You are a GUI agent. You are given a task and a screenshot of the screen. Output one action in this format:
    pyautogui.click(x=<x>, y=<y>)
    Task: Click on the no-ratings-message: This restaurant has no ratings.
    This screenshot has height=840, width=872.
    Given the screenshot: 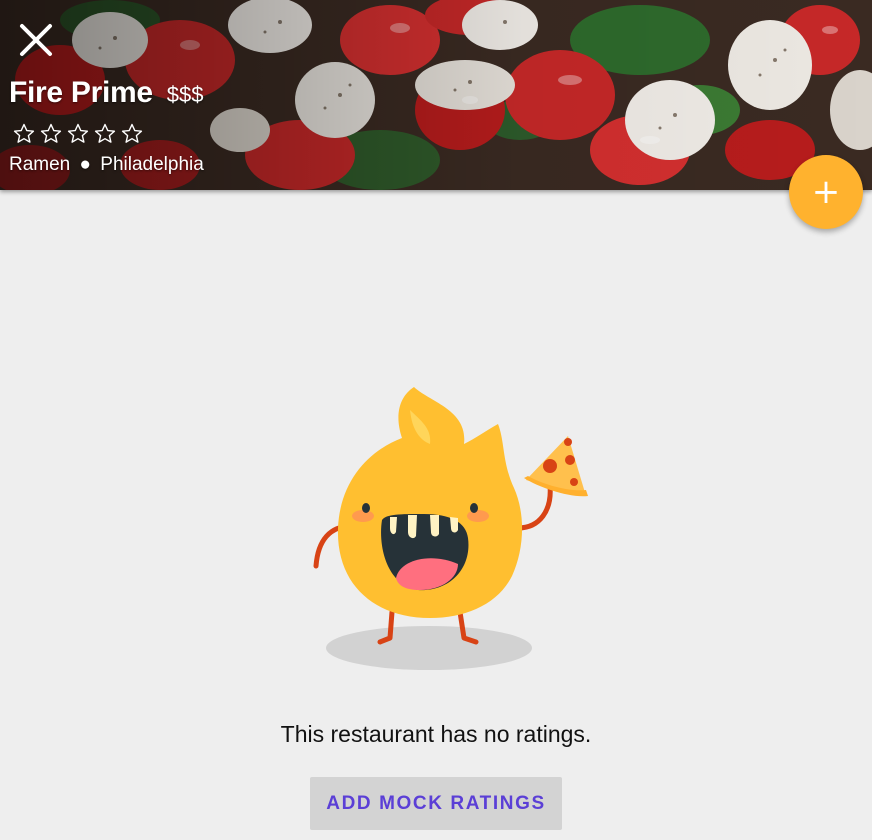 What is the action you would take?
    pyautogui.click(x=436, y=734)
    